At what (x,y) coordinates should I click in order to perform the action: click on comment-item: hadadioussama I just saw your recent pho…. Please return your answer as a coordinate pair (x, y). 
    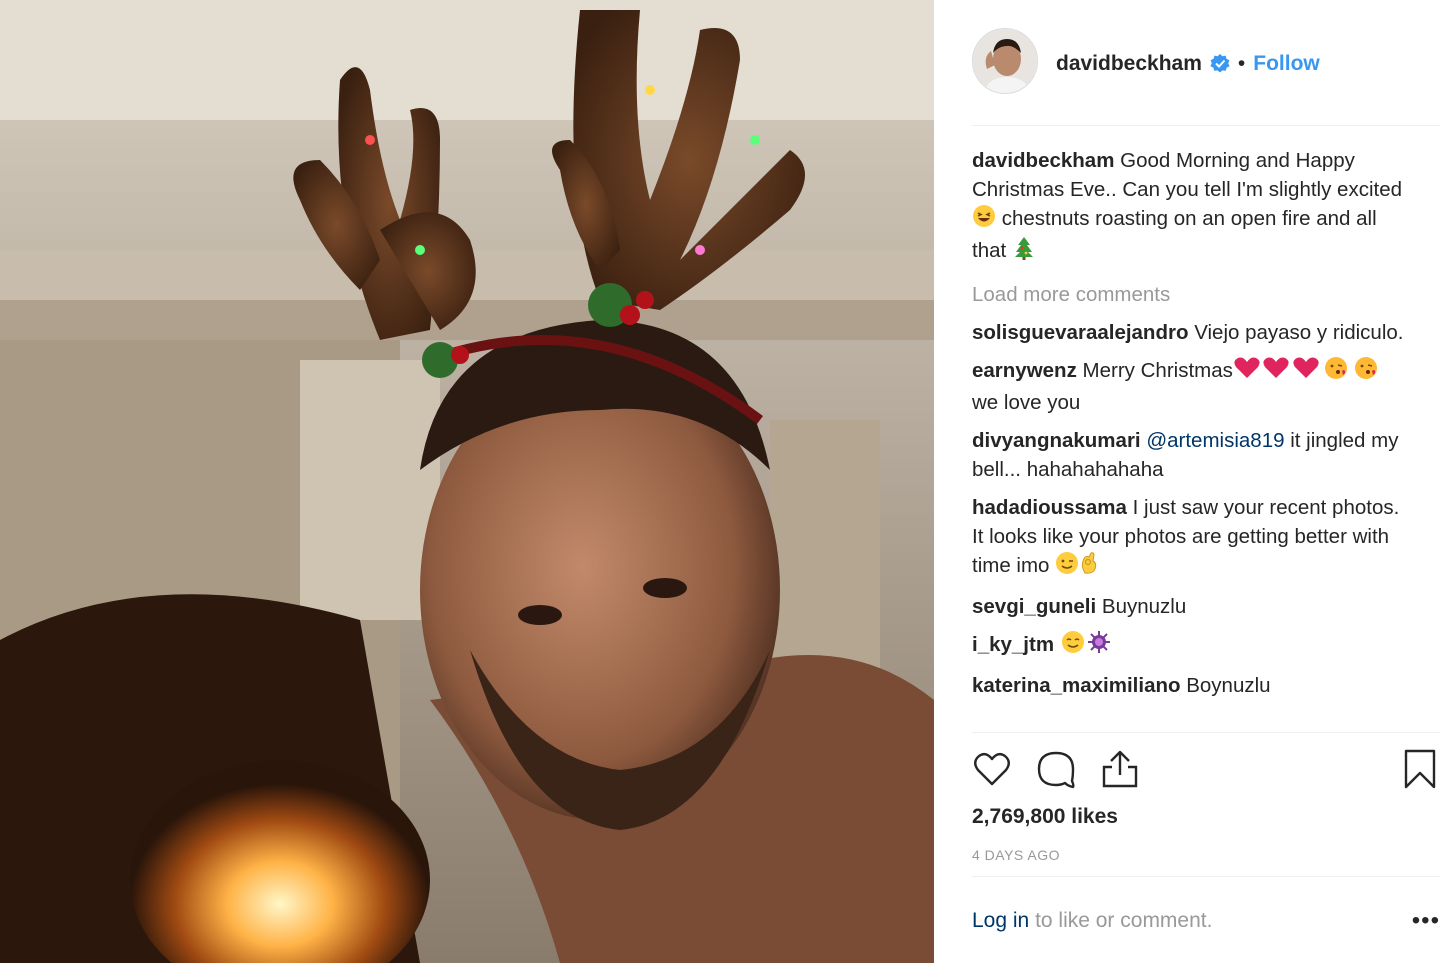
    Looking at the image, I should click on (1192, 538).